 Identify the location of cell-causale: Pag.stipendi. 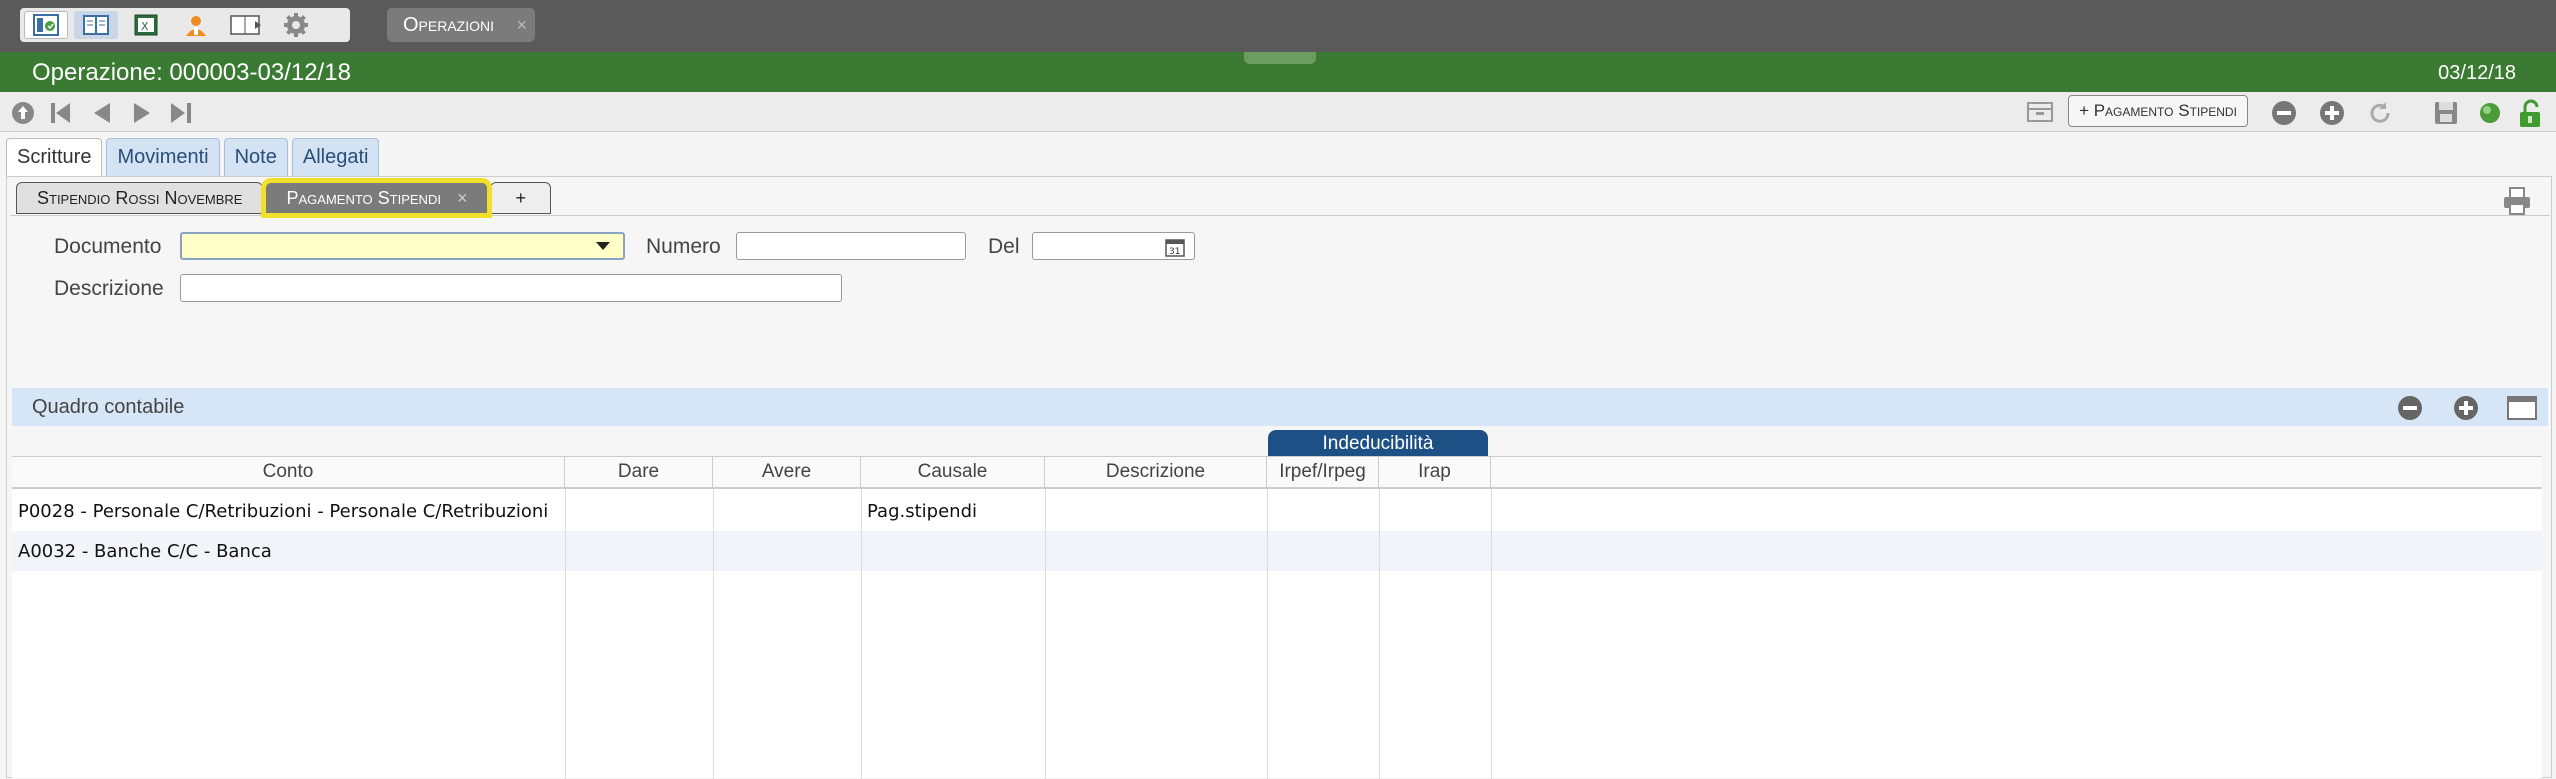
(953, 511).